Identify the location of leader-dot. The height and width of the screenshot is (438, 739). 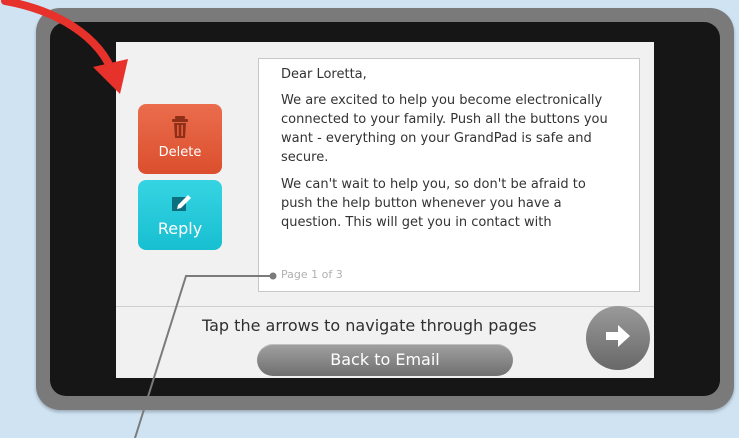
(273, 276).